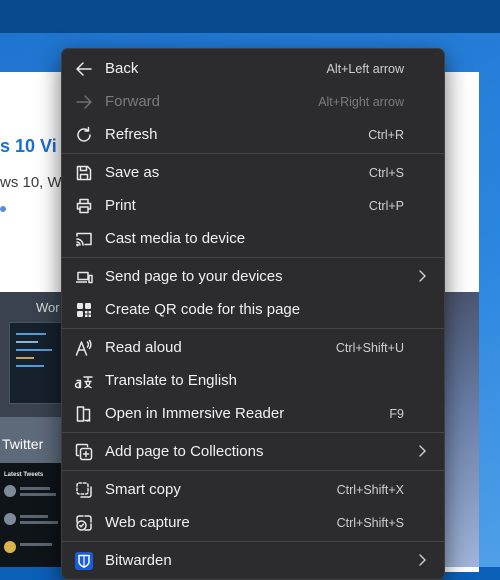  What do you see at coordinates (369, 348) in the screenshot?
I see `menu-item-shortcut: Ctrl+Shift+U` at bounding box center [369, 348].